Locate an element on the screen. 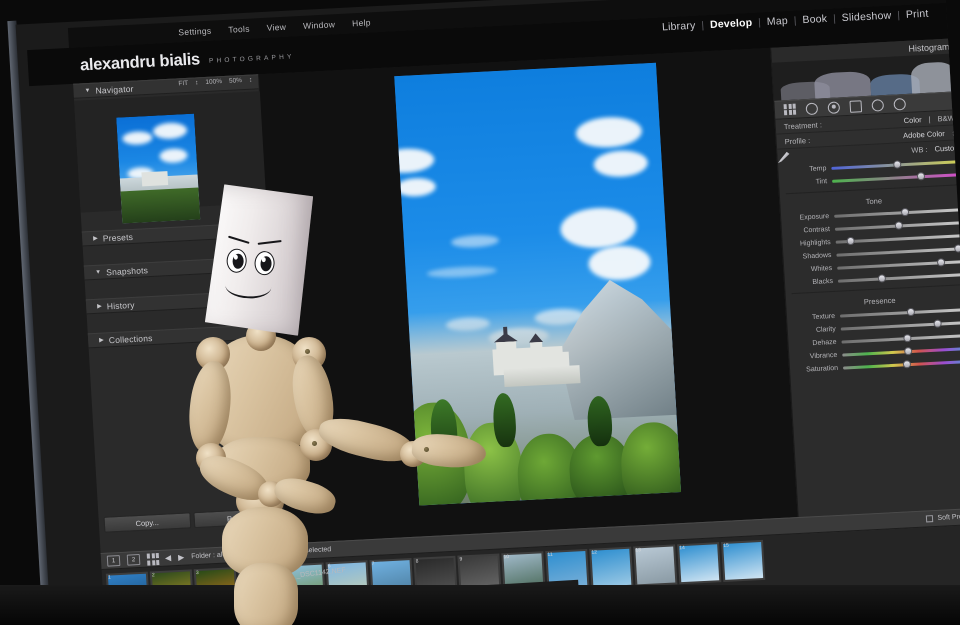  identity-tagline: PHOTOGRAPHY is located at coordinates (251, 58).